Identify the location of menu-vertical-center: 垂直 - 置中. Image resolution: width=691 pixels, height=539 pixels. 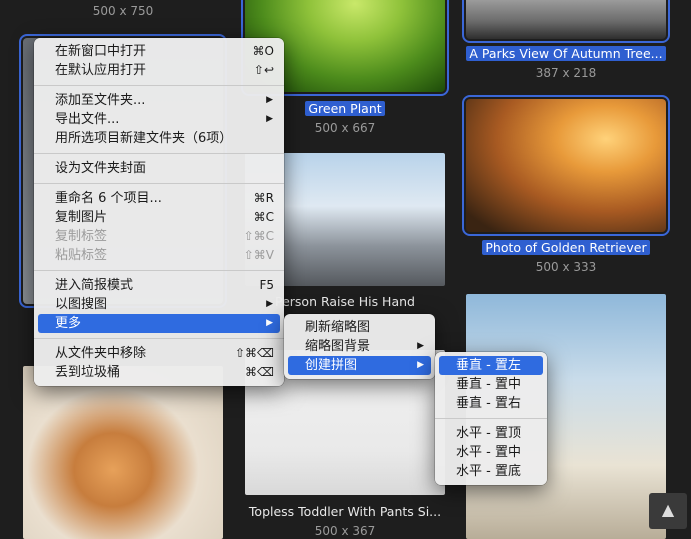
(491, 384).